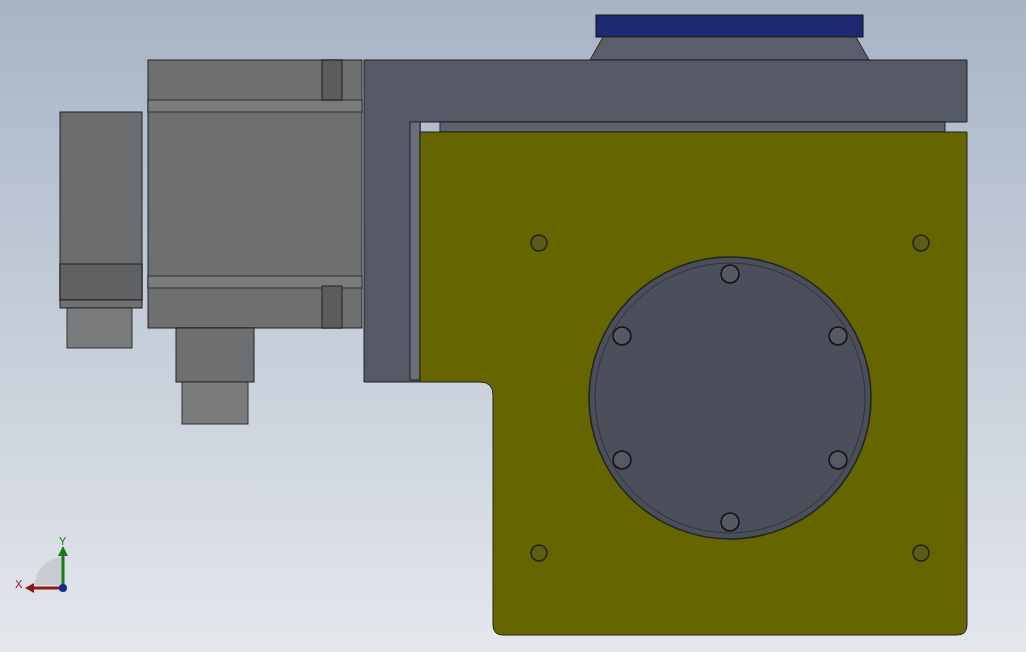 Image resolution: width=1026 pixels, height=652 pixels. Describe the element at coordinates (19, 584) in the screenshot. I see `x-axis-label: X` at that location.